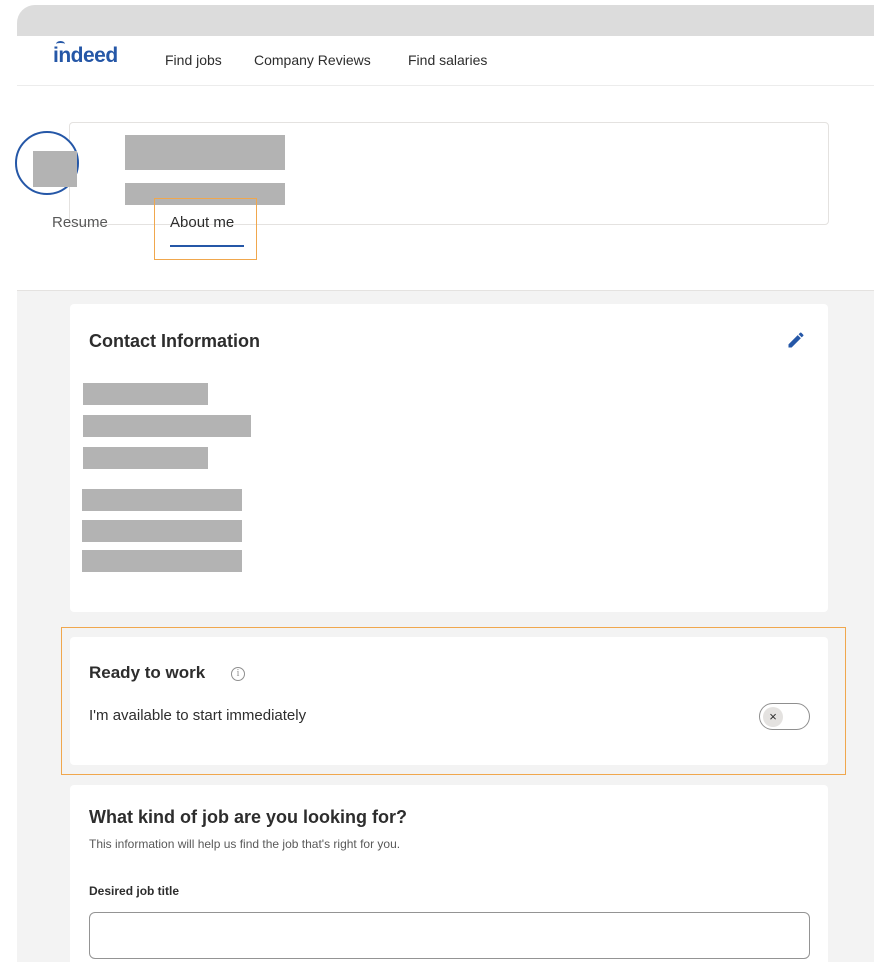  I want to click on job-preferences-title: What kind of job are you looking for?, so click(248, 817).